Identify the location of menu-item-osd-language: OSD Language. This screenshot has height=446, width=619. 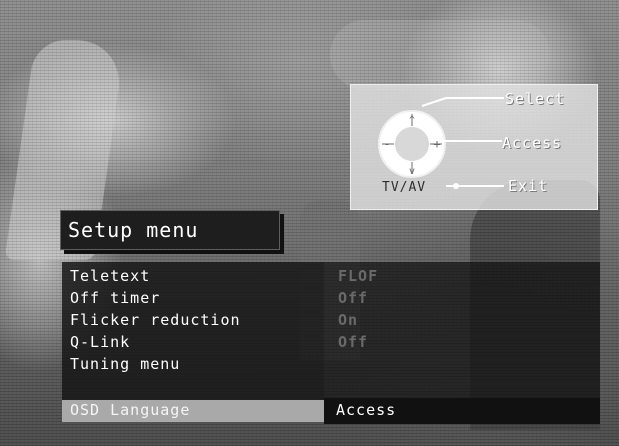
(193, 411).